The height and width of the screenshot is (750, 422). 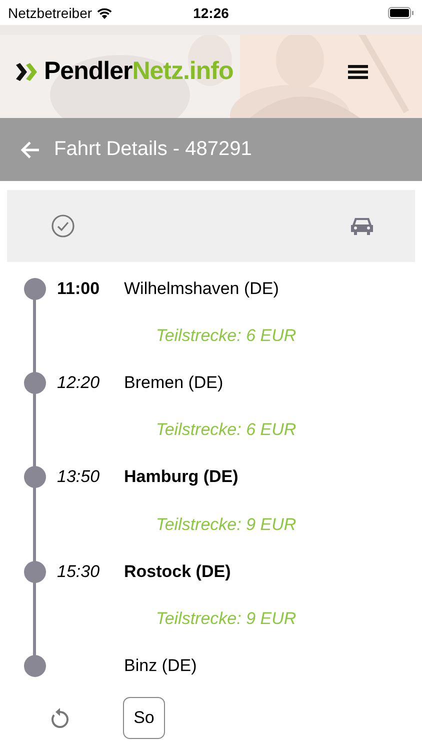 I want to click on check-circle-icon, so click(x=63, y=226).